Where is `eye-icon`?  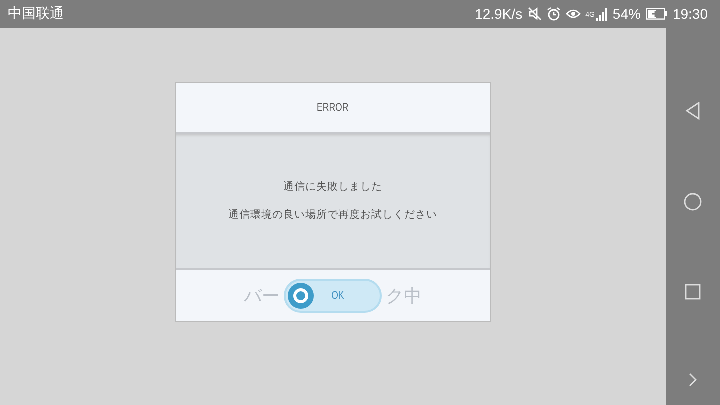 eye-icon is located at coordinates (573, 14).